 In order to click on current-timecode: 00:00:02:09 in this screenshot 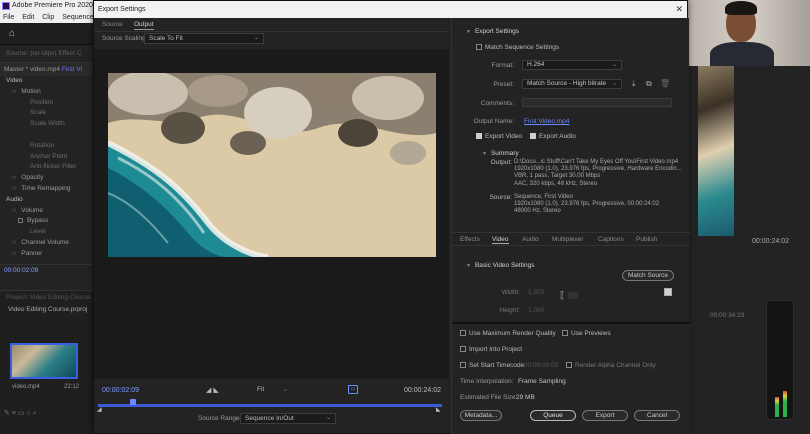, I will do `click(120, 390)`.